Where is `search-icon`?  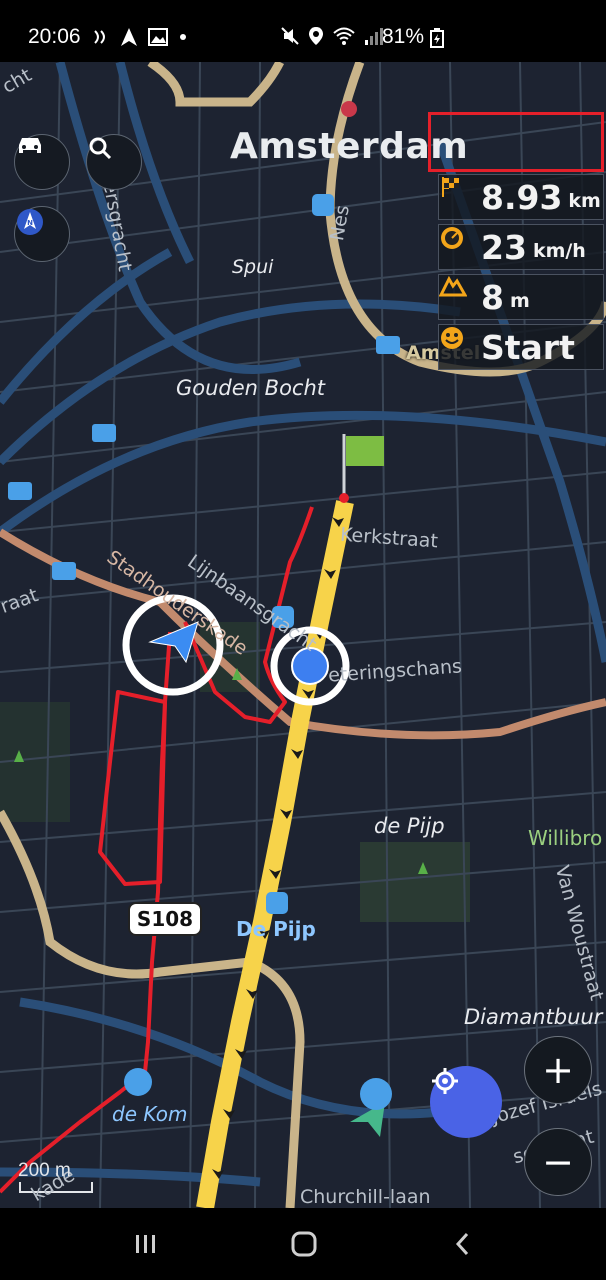 search-icon is located at coordinates (100, 148).